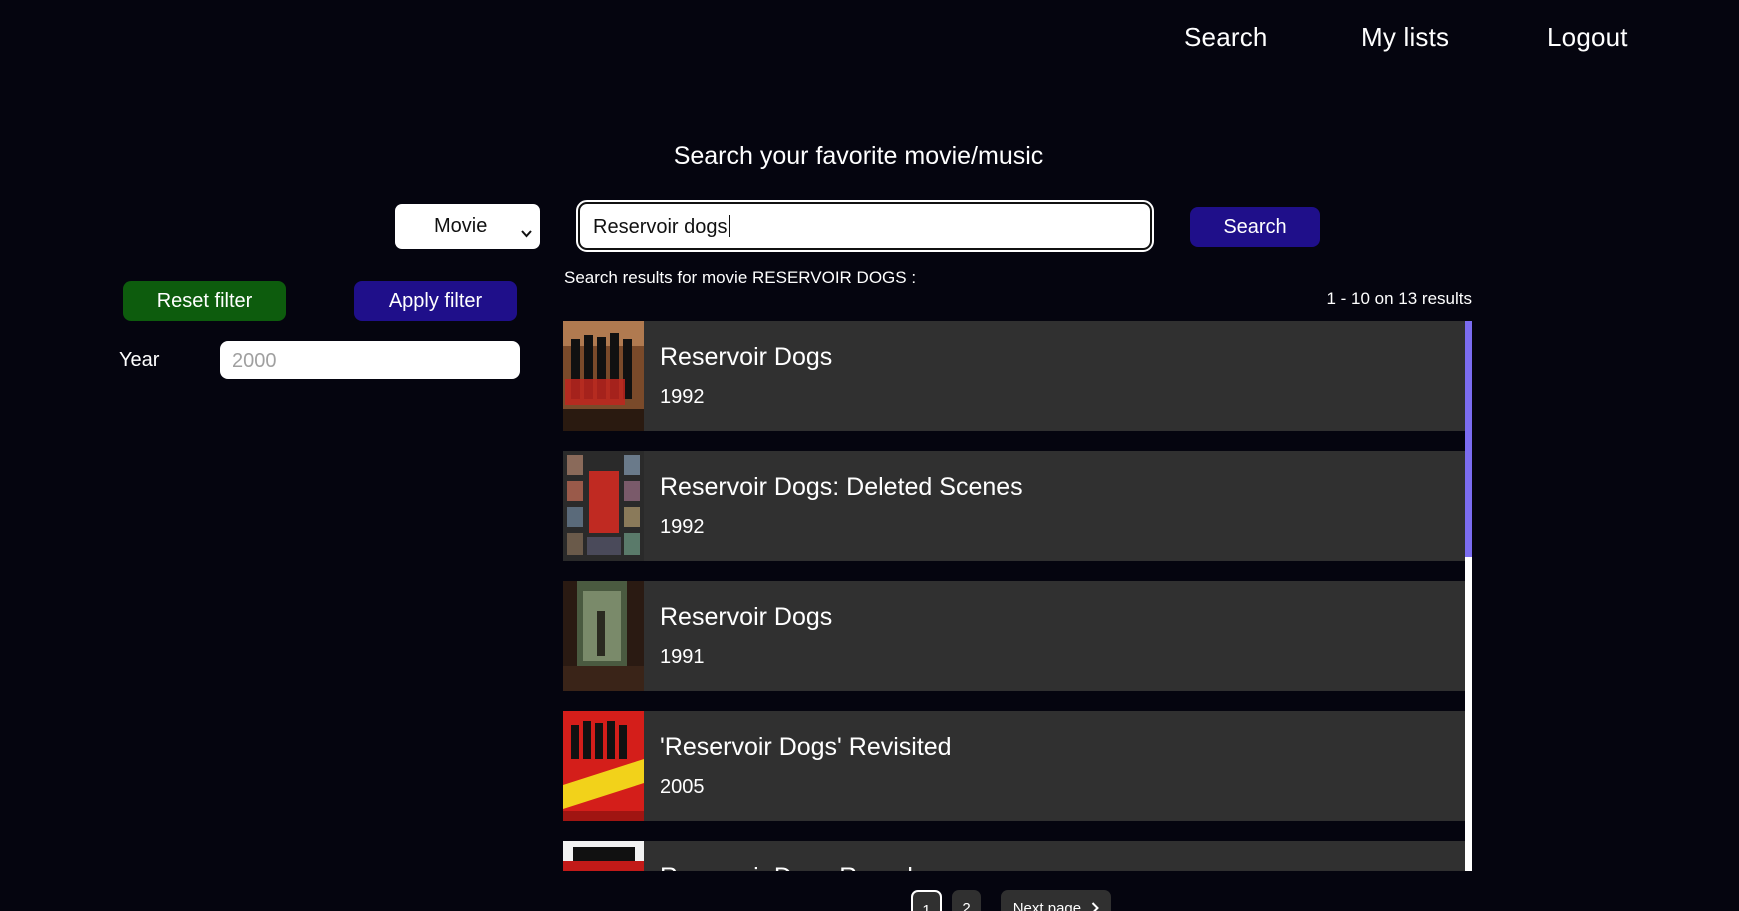 The image size is (1739, 911). I want to click on result-title: 'Reservoir Dogs' Revisited, so click(806, 747).